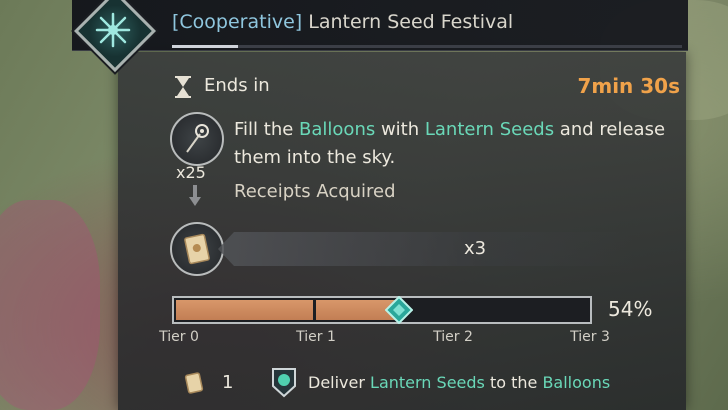 This screenshot has height=410, width=728. Describe the element at coordinates (237, 85) in the screenshot. I see `timer-label: Ends in` at that location.